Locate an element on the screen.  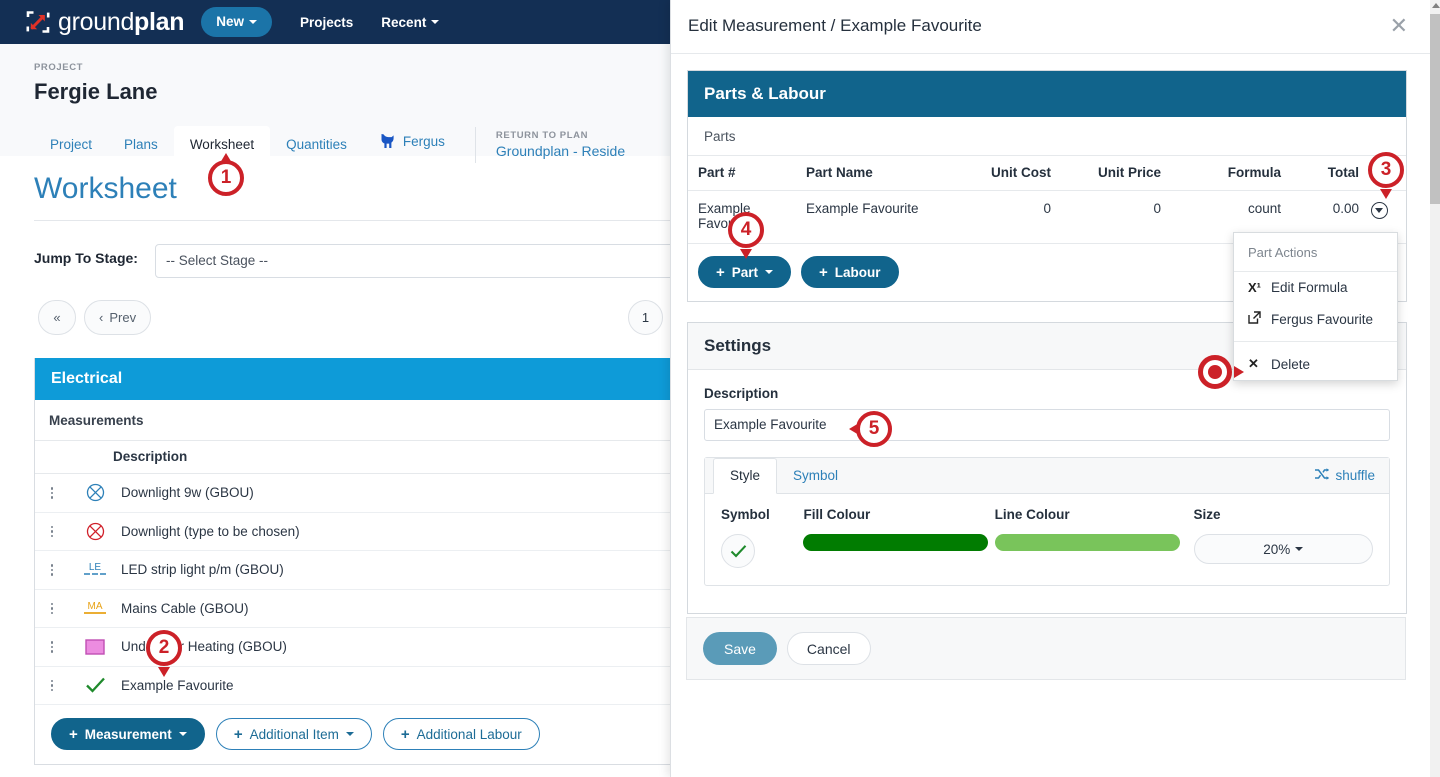
size-value: 20% is located at coordinates (1277, 549).